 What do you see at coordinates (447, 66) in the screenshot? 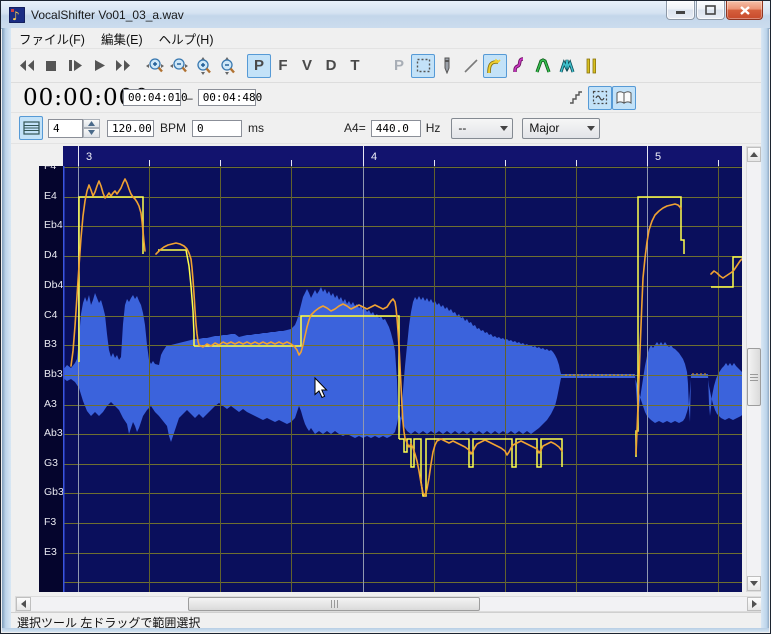
I see `pen-tool-icon` at bounding box center [447, 66].